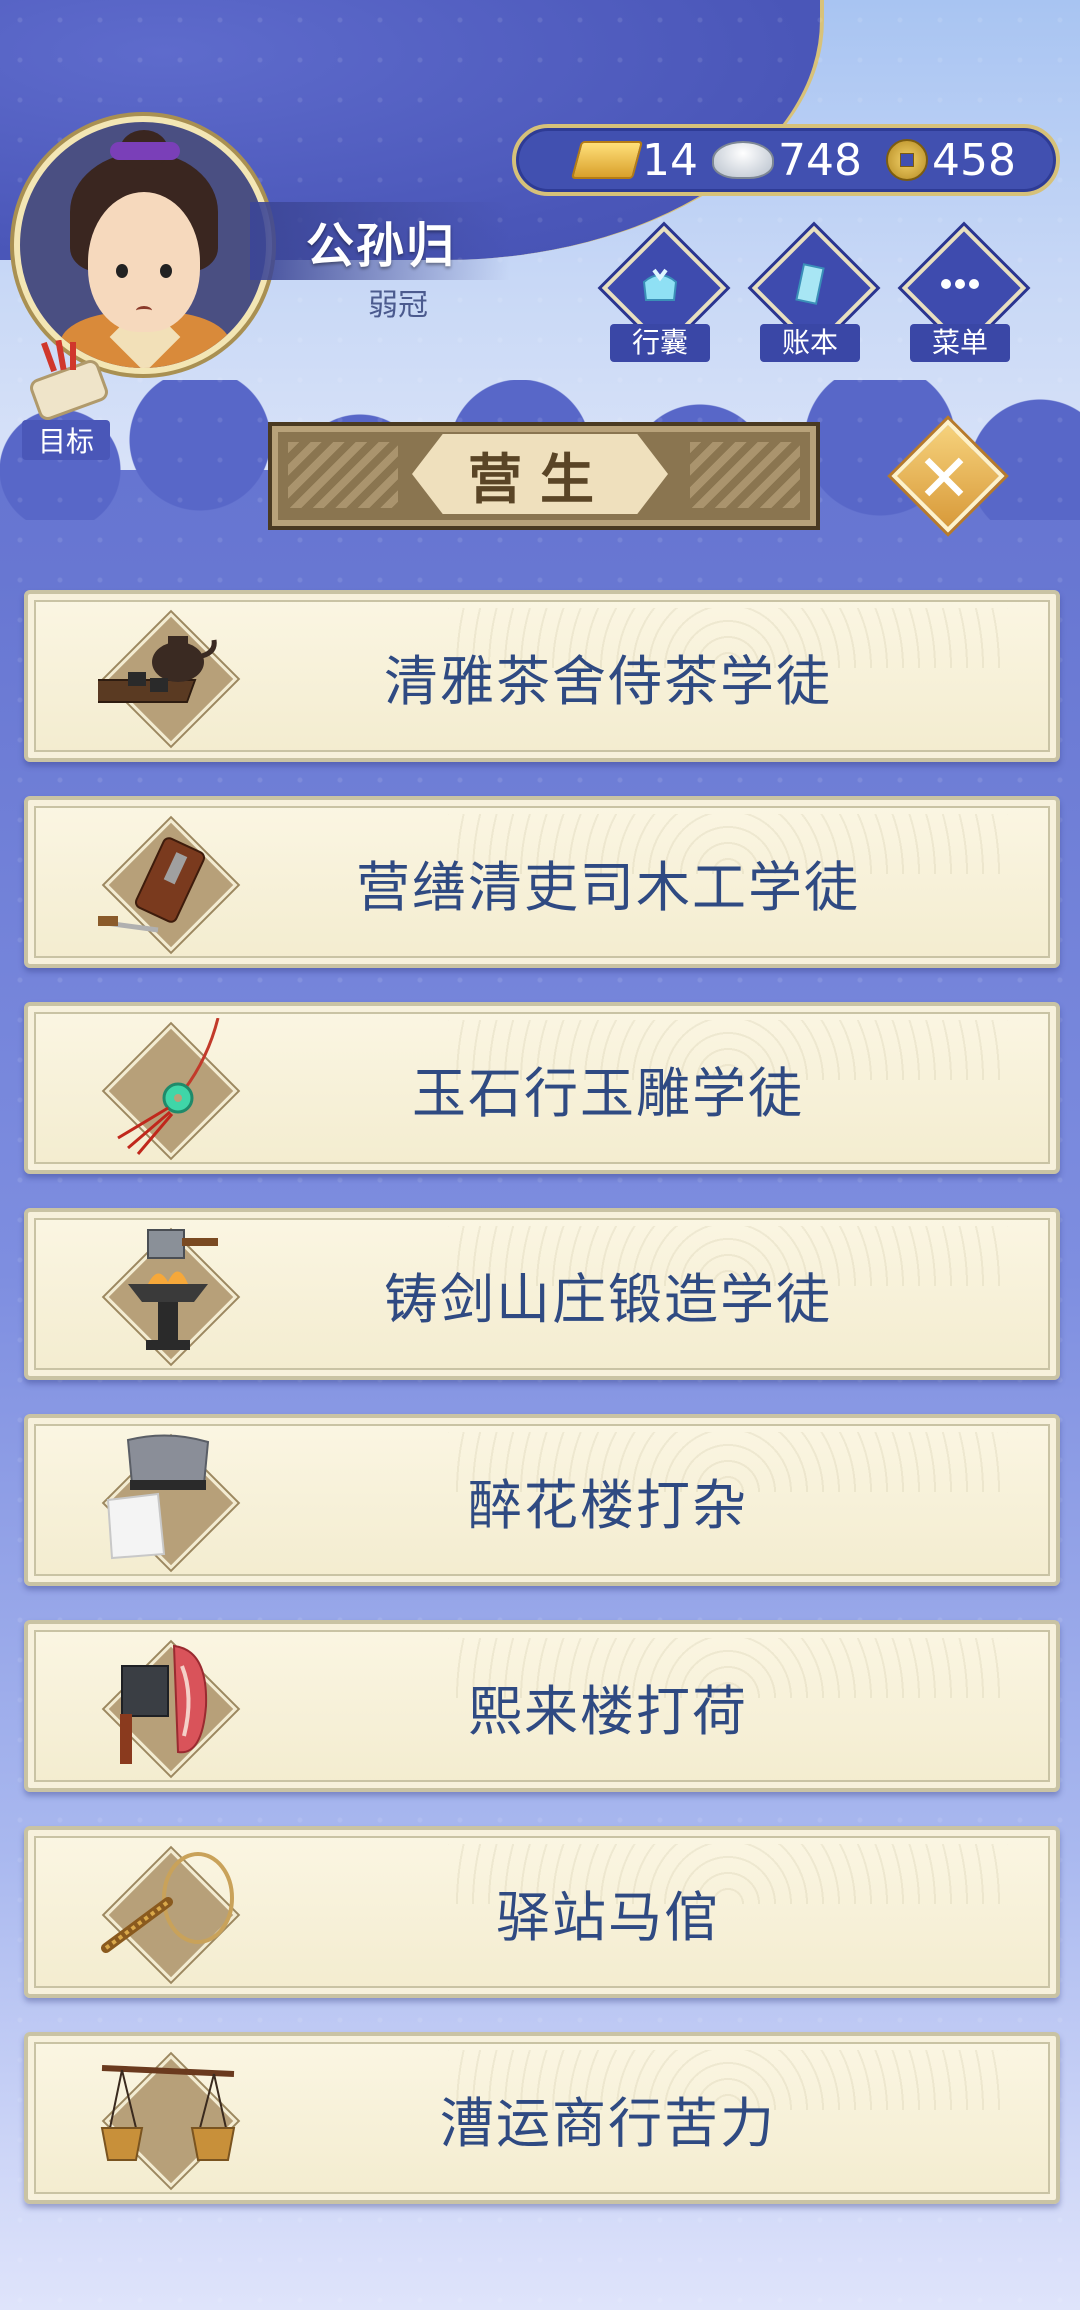 The image size is (1080, 2310). I want to click on job-title: 营缮清吏司木工学徒, so click(608, 887).